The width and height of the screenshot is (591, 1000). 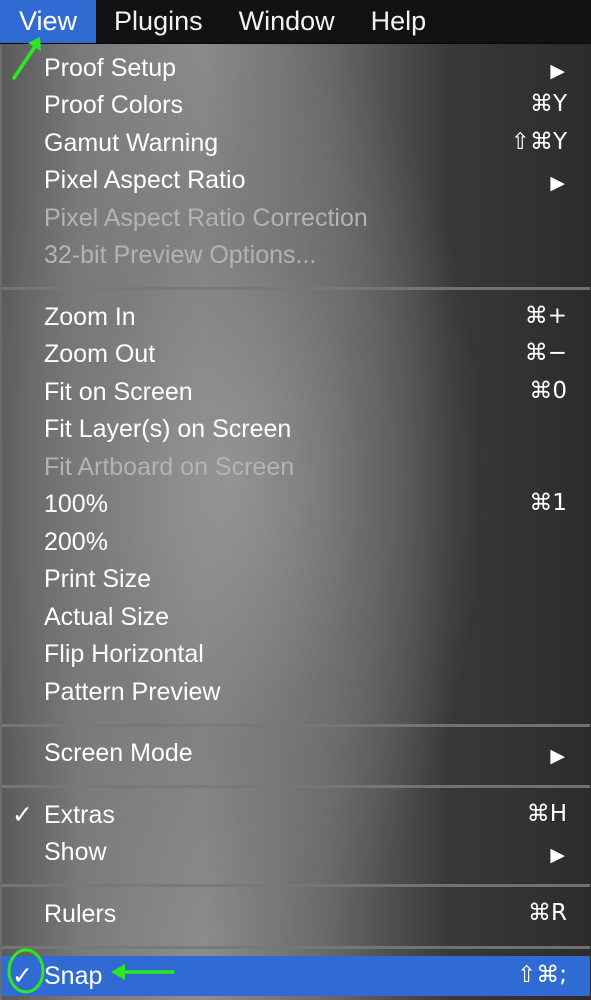 What do you see at coordinates (296, 753) in the screenshot?
I see `menu-item-screen-mode: Screen Mode ▶` at bounding box center [296, 753].